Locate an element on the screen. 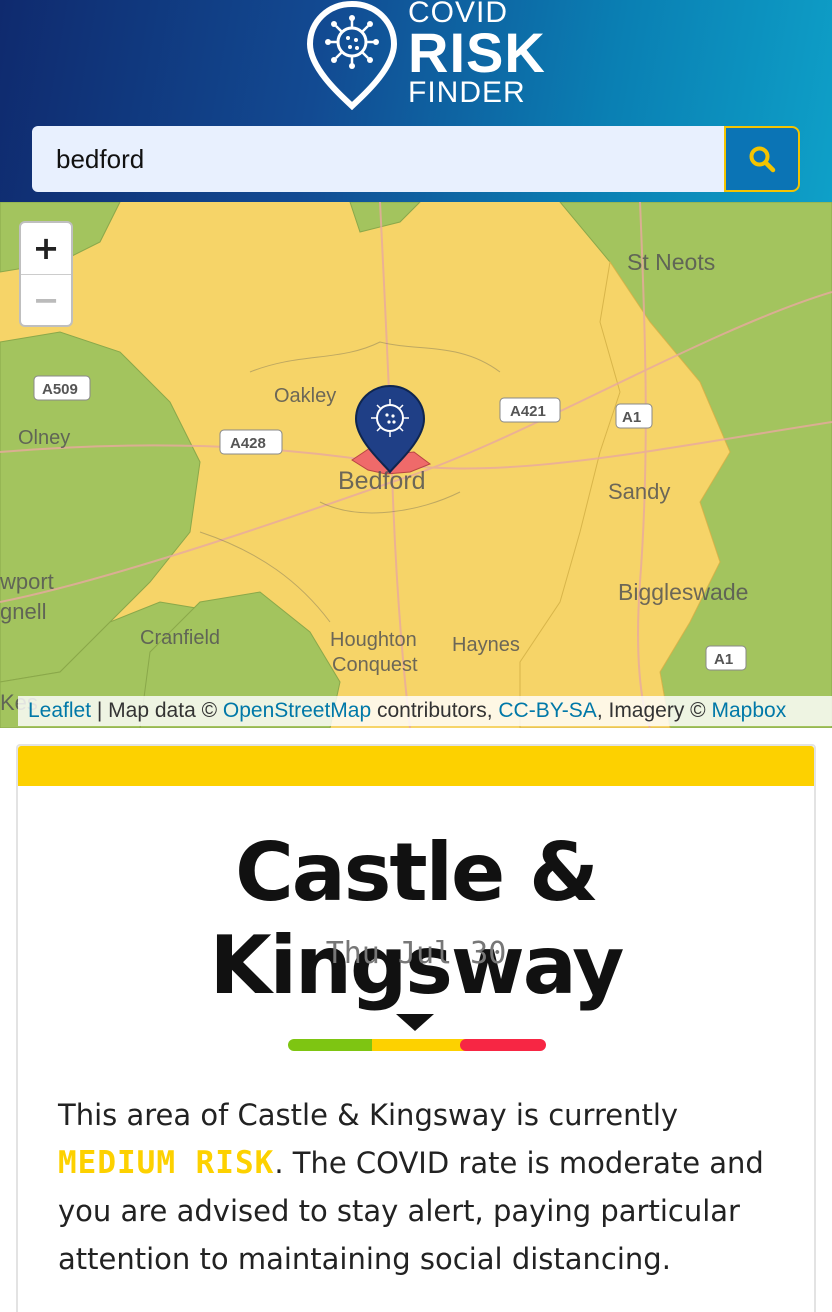  virus-pin-logo-icon is located at coordinates (352, 55).